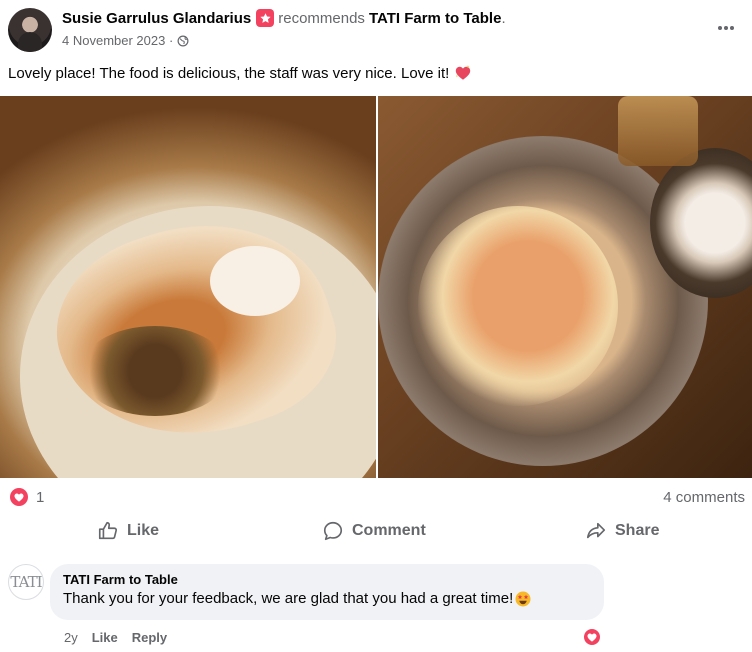  I want to click on post-meta: 4 November 2023 ·, so click(125, 40).